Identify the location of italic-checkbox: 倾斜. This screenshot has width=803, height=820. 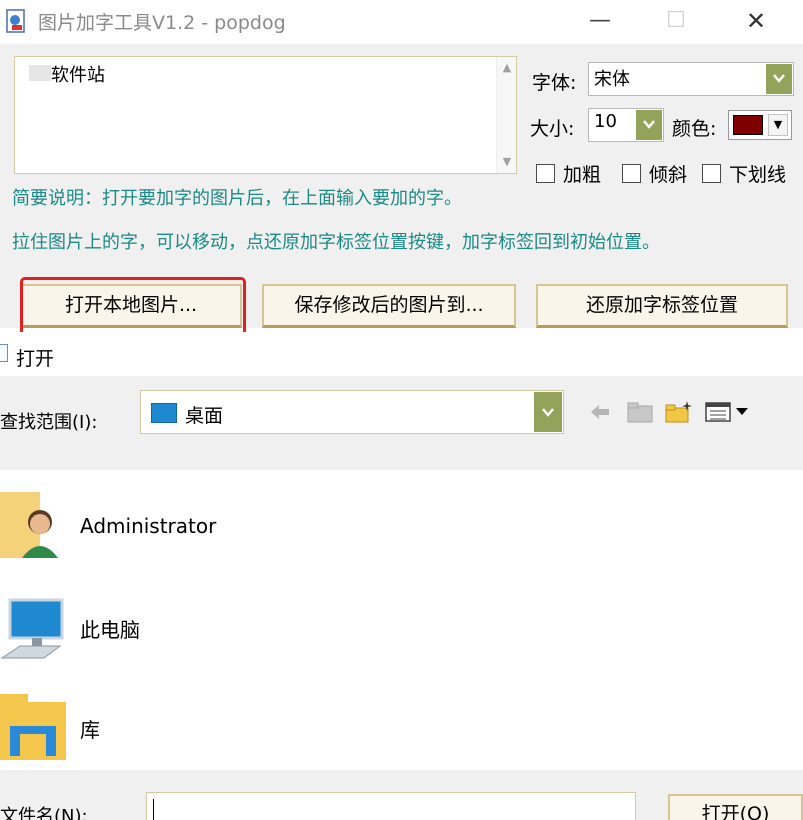
(654, 173).